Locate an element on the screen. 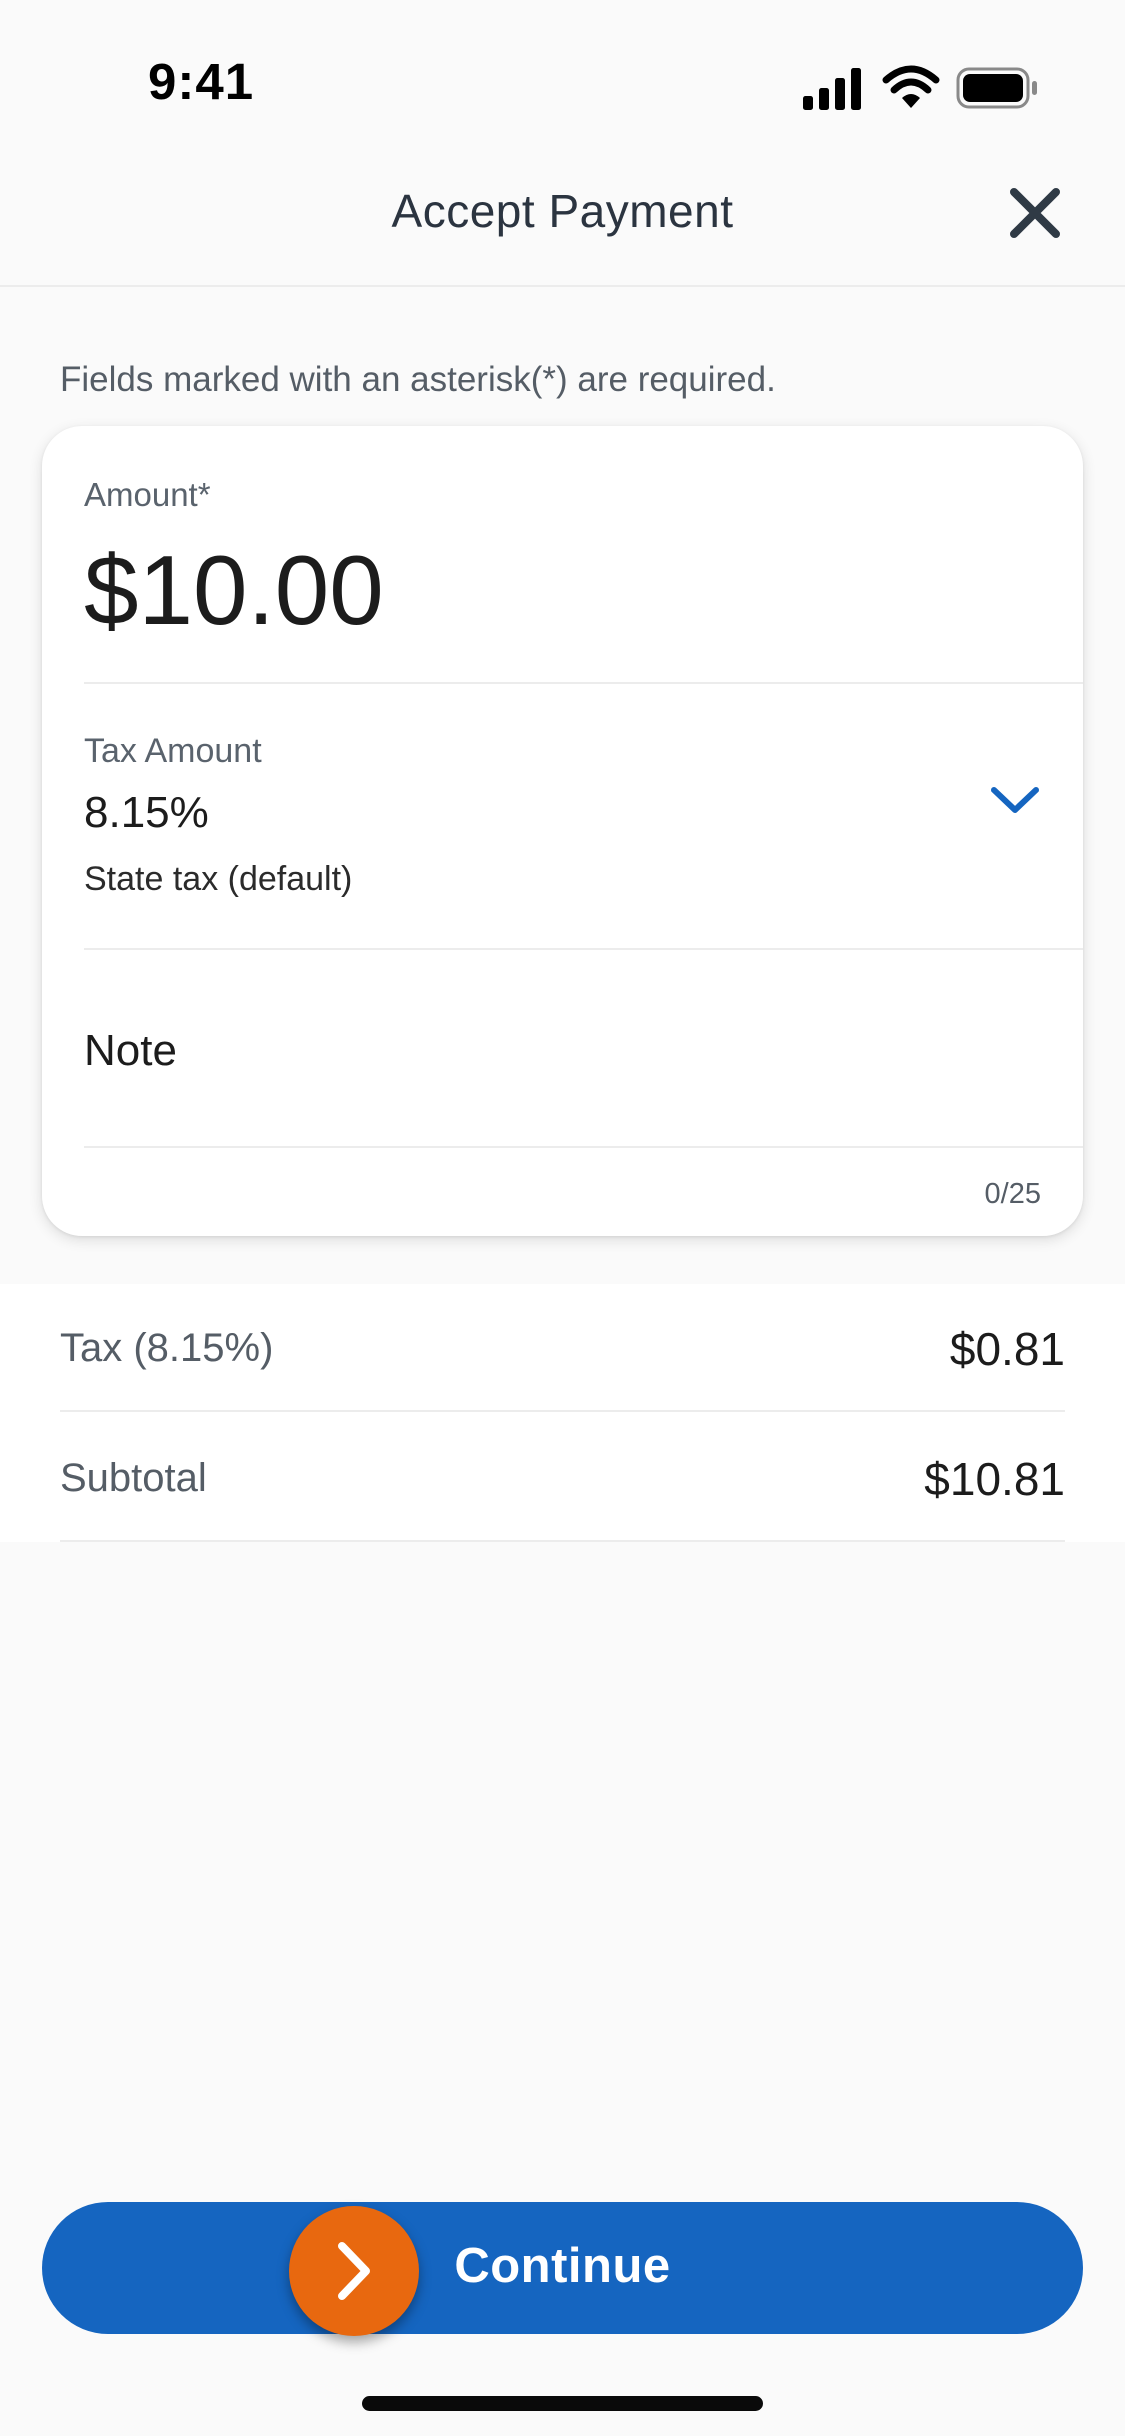  tax-amount-label: Tax Amount is located at coordinates (173, 751).